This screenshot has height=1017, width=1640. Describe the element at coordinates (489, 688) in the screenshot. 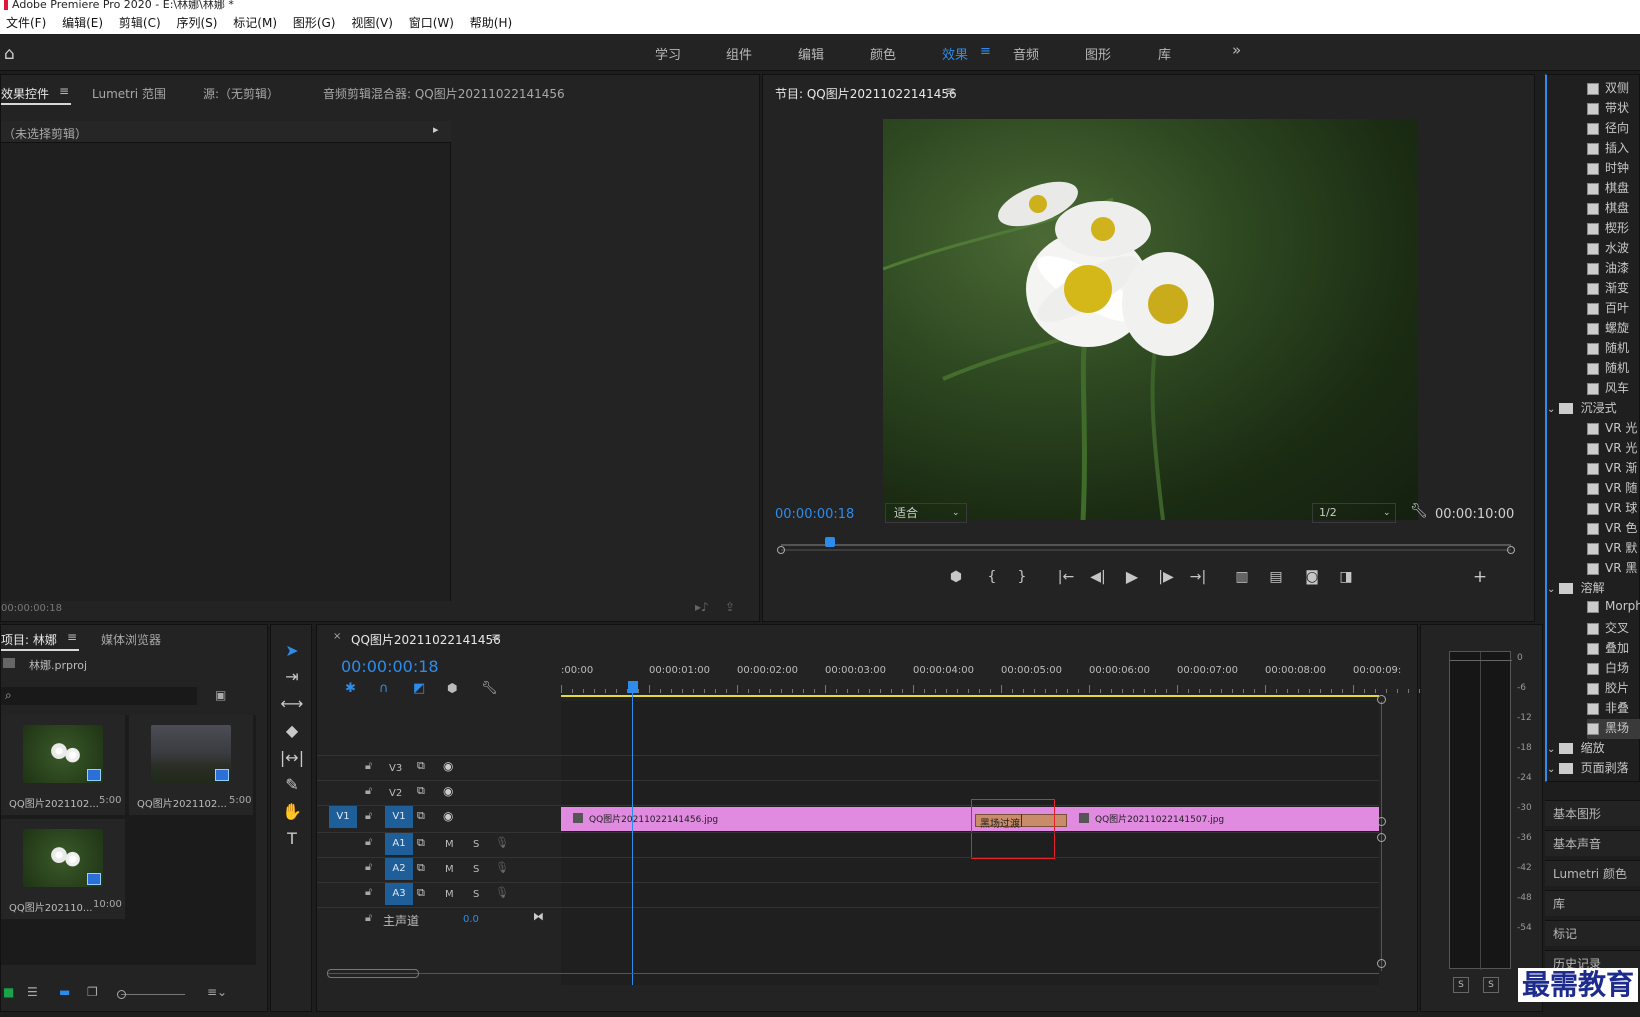

I see `settings-wrench-icon: 🔧︎` at that location.